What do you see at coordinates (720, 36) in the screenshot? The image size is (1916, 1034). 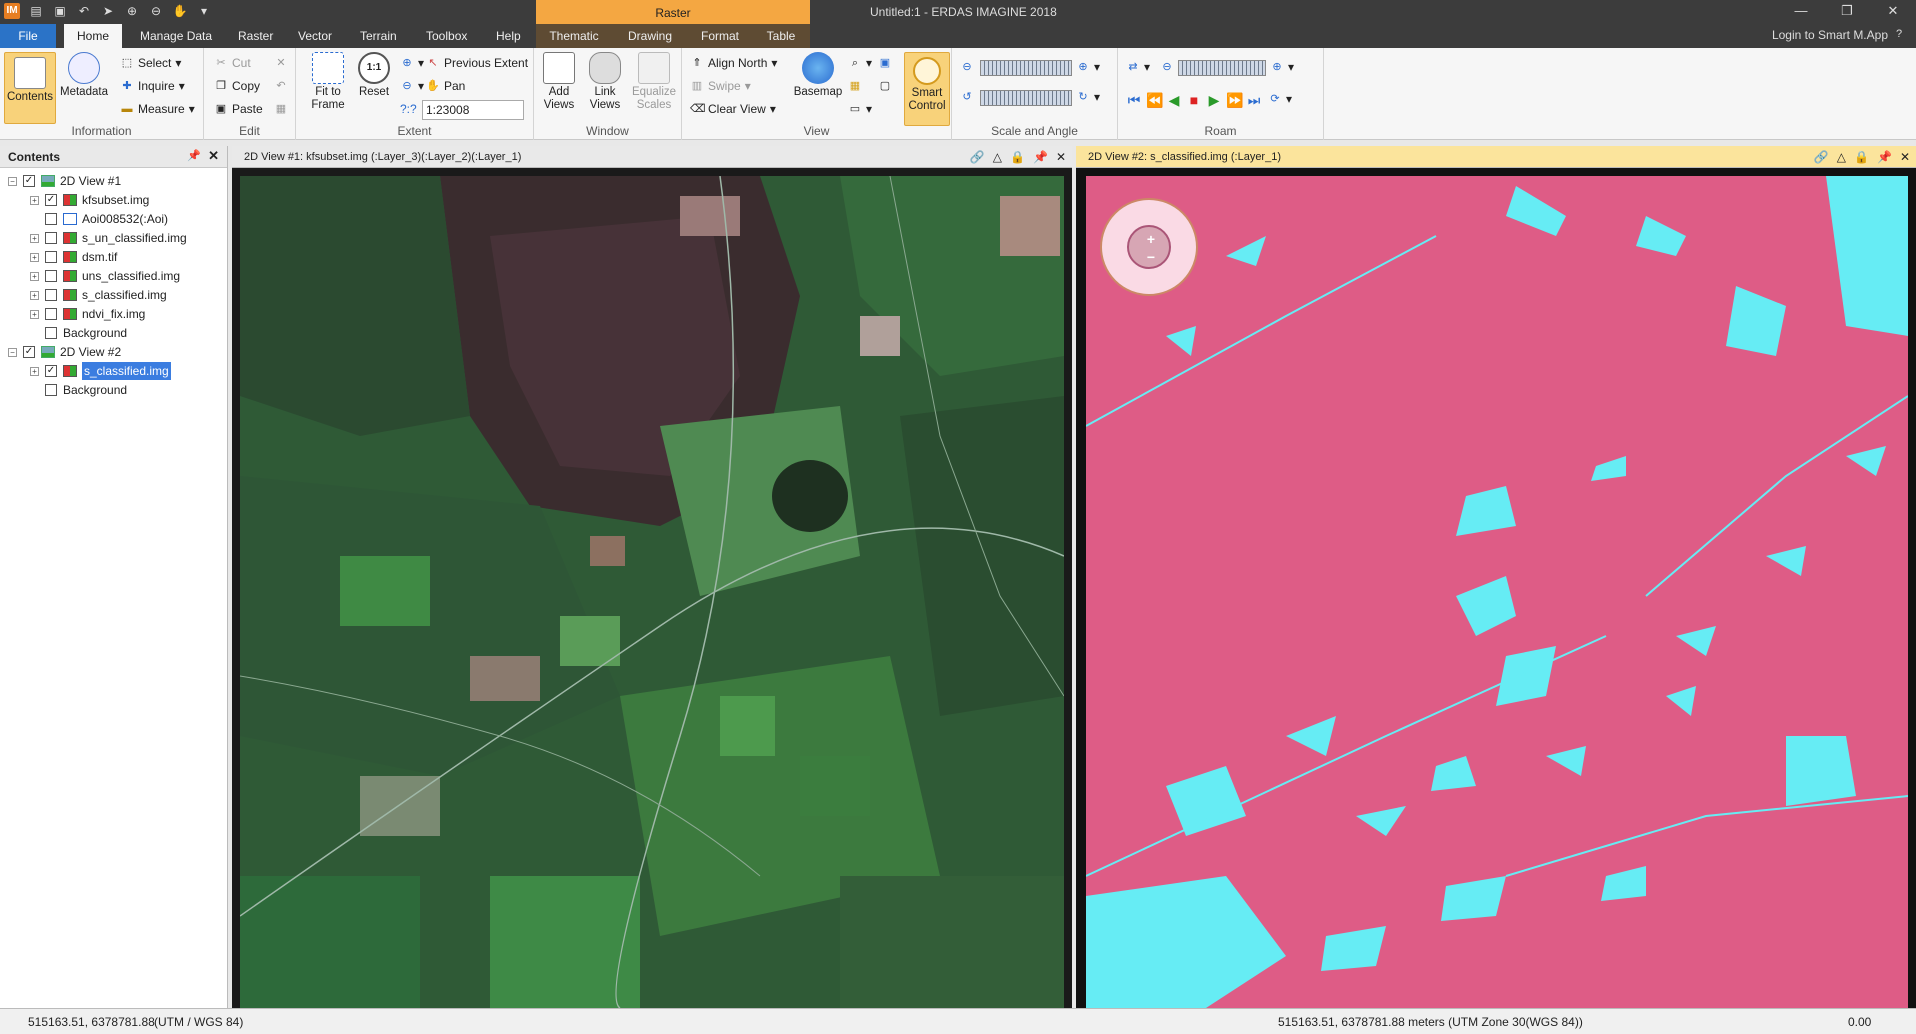 I see `tab-format: Format` at bounding box center [720, 36].